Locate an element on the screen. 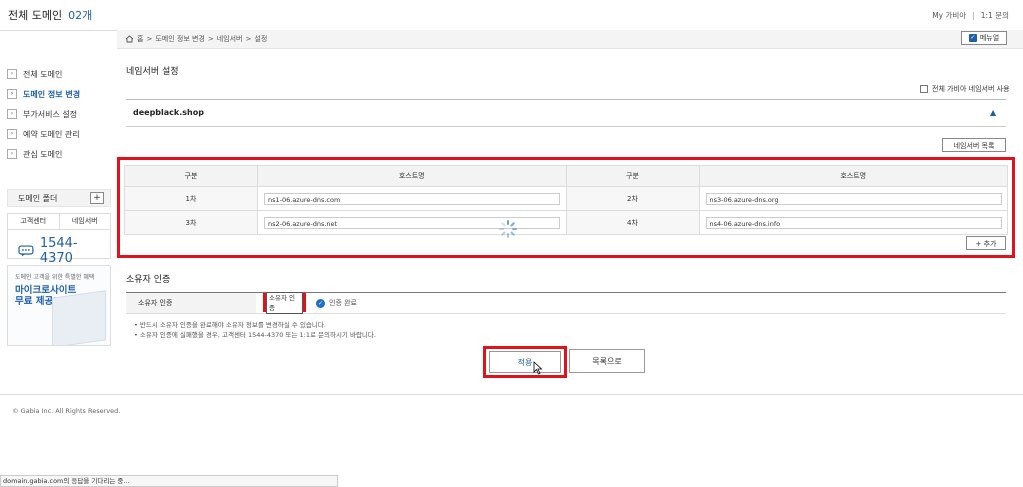 This screenshot has width=1023, height=487. mouse-cursor-icon is located at coordinates (538, 368).